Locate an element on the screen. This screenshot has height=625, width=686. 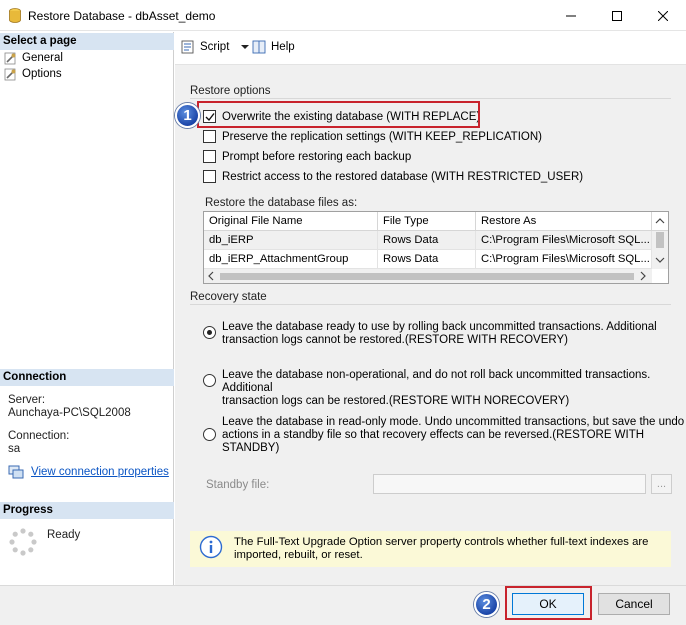
help-button: Help is located at coordinates (273, 47).